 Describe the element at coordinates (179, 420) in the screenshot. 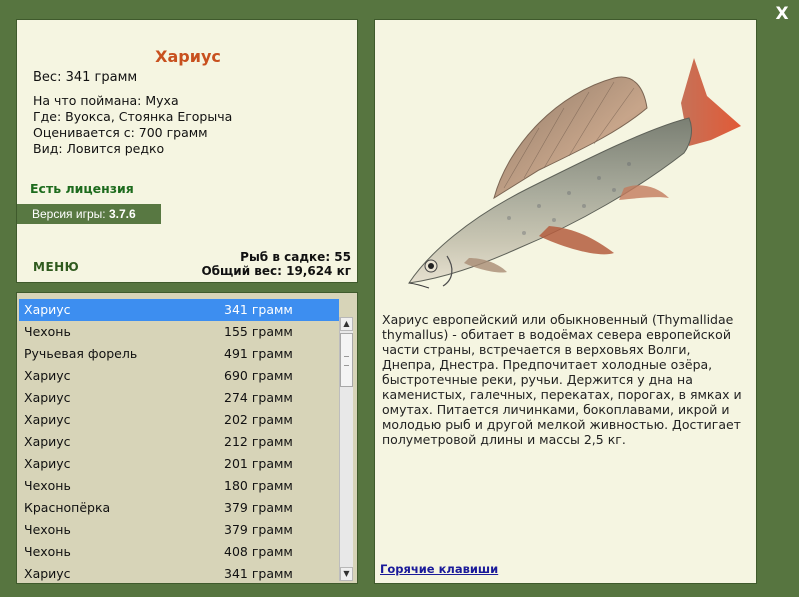

I see `catch-list-row: Хариус 202 грамм` at that location.